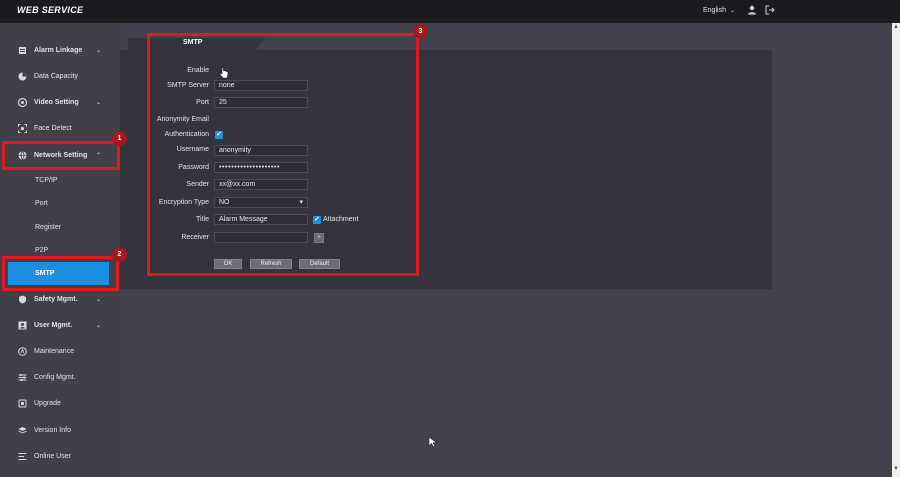  What do you see at coordinates (53, 325) in the screenshot?
I see `sidebar-item-label: User Mgmt.` at bounding box center [53, 325].